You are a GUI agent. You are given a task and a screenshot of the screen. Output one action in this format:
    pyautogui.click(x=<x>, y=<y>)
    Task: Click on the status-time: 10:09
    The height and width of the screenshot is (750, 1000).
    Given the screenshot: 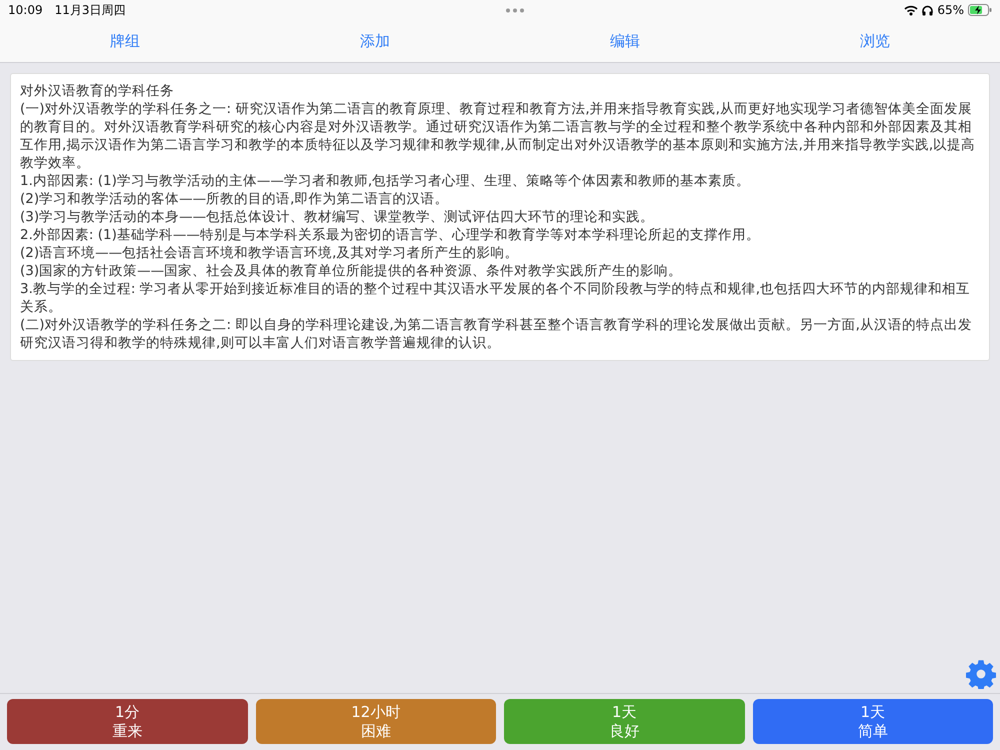 What is the action you would take?
    pyautogui.click(x=25, y=10)
    